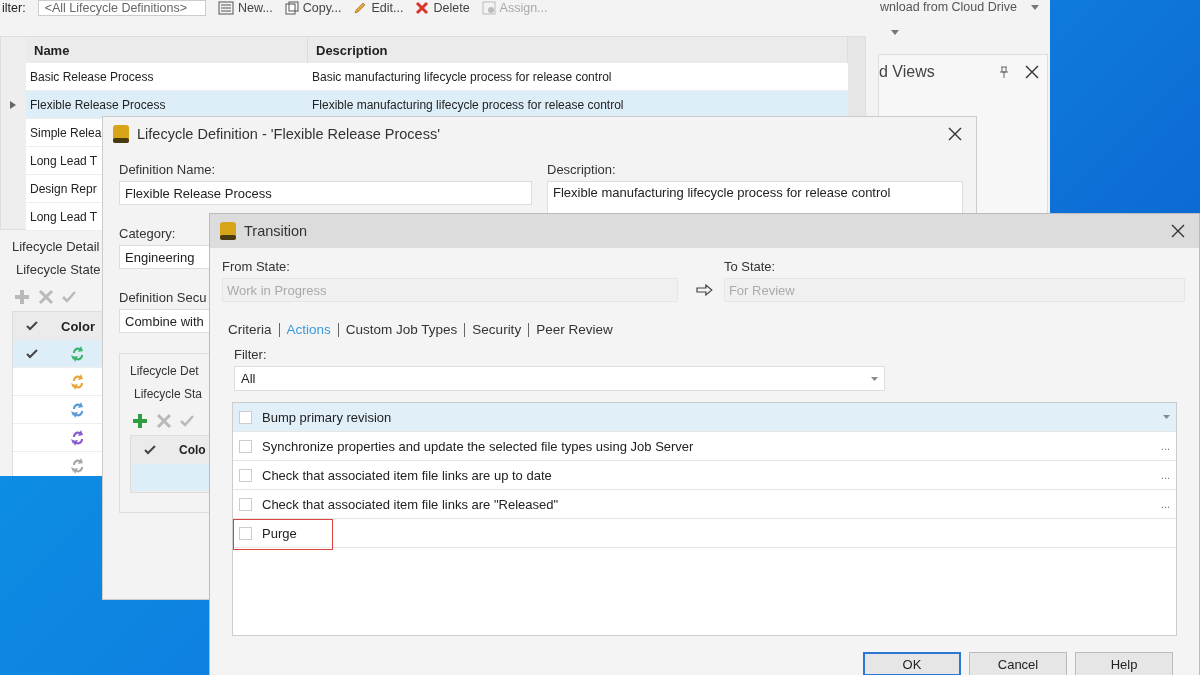 The image size is (1200, 675). What do you see at coordinates (325, 193) in the screenshot?
I see `input-field: Flexible Release Process` at bounding box center [325, 193].